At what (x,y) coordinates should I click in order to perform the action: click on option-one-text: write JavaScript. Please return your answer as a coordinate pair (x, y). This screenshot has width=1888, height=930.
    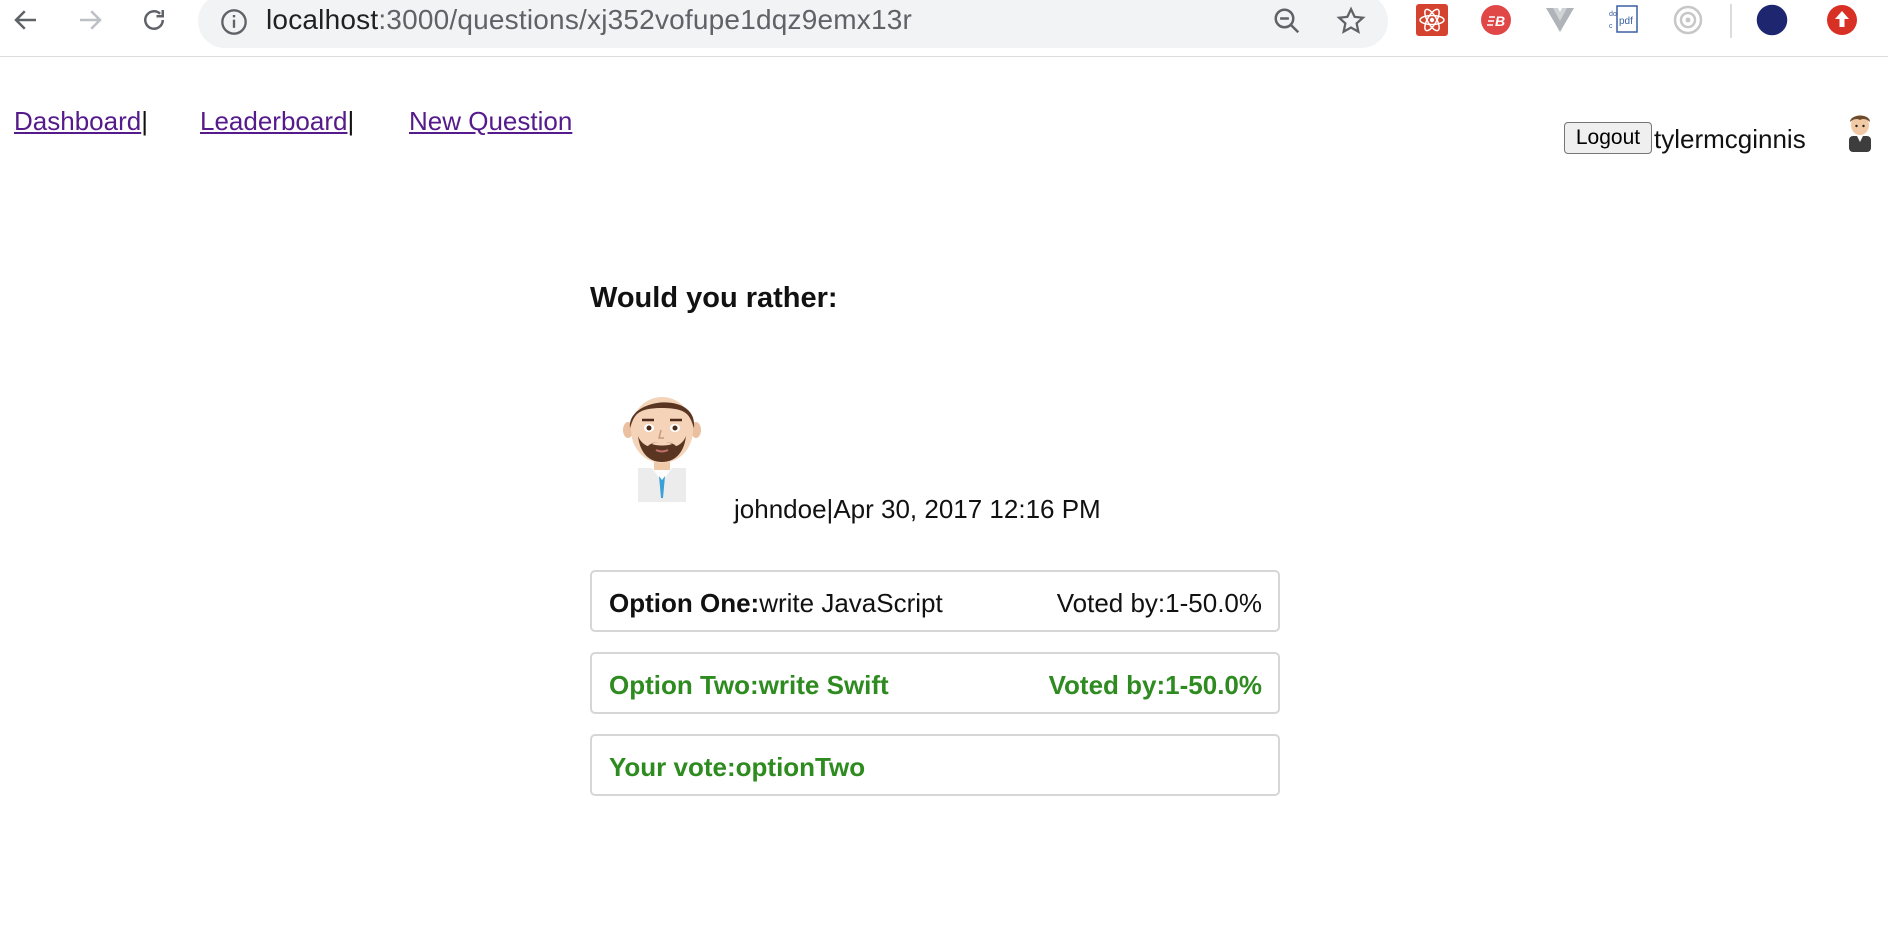
    Looking at the image, I should click on (851, 603).